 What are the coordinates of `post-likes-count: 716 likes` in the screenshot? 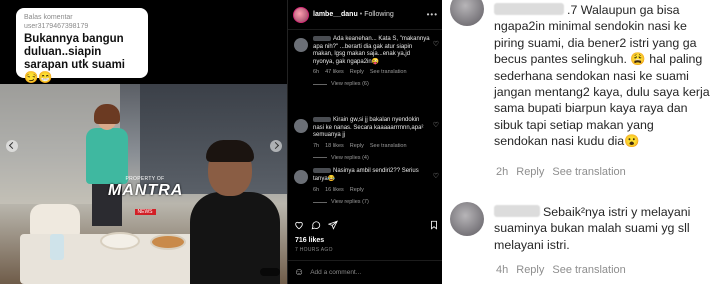 It's located at (309, 240).